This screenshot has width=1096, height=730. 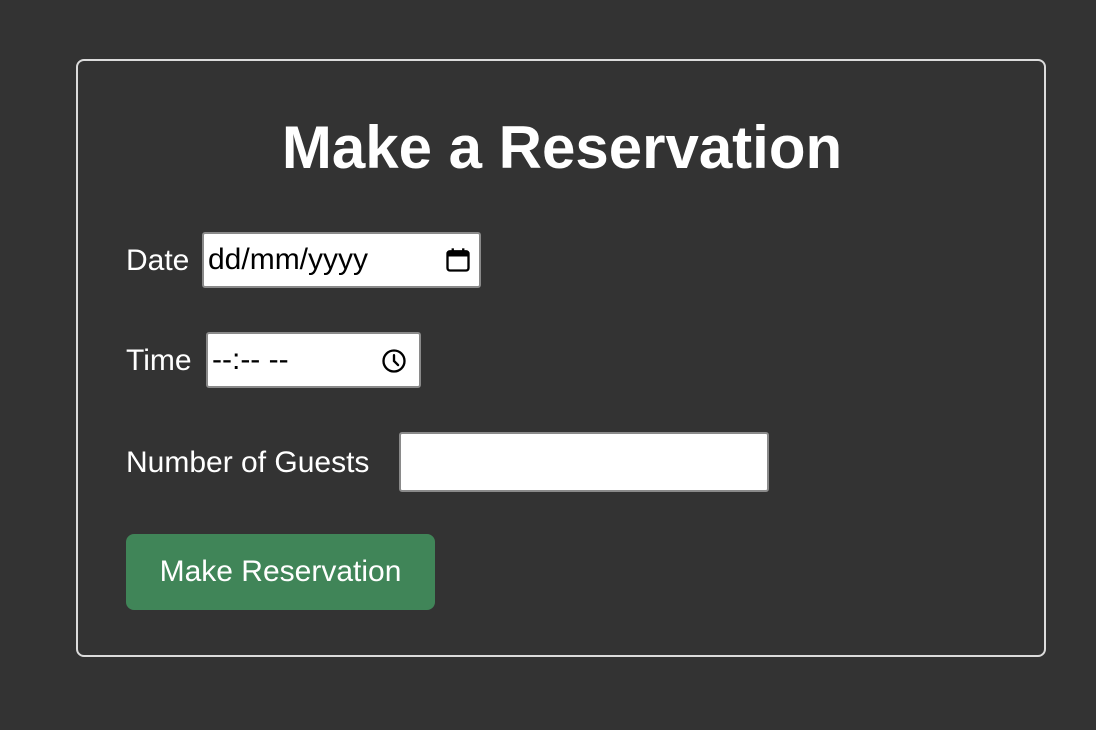 What do you see at coordinates (562, 147) in the screenshot?
I see `page-title: Make a Reservation` at bounding box center [562, 147].